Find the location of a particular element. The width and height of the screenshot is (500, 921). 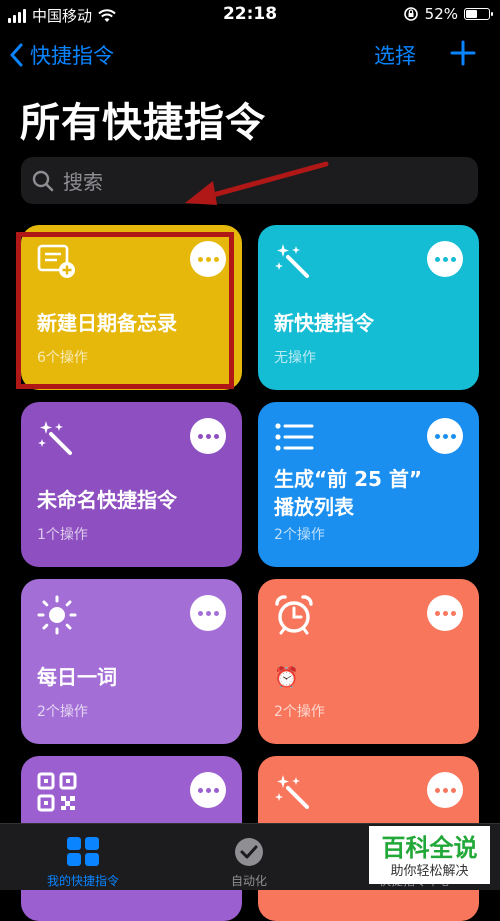

search-field: 搜索 is located at coordinates (249, 180).